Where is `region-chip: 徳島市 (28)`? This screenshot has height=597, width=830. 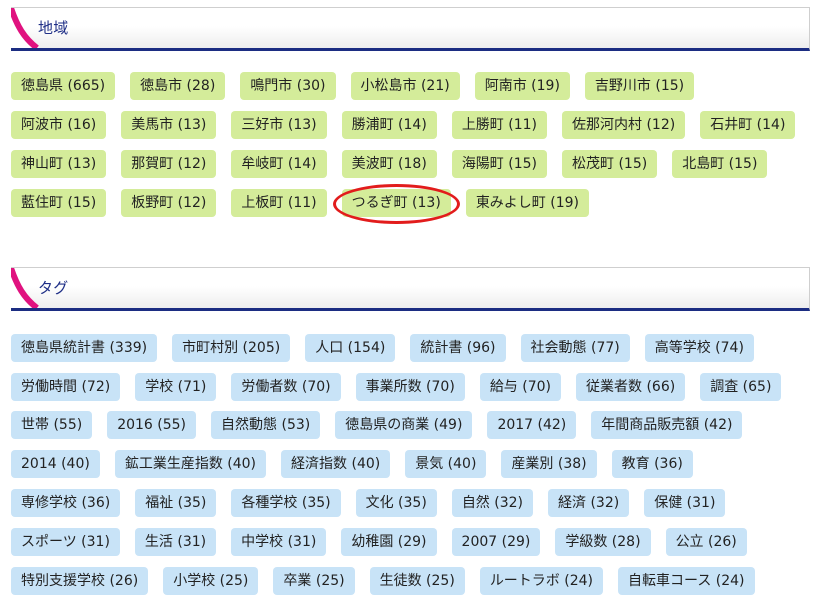 region-chip: 徳島市 (28) is located at coordinates (178, 86).